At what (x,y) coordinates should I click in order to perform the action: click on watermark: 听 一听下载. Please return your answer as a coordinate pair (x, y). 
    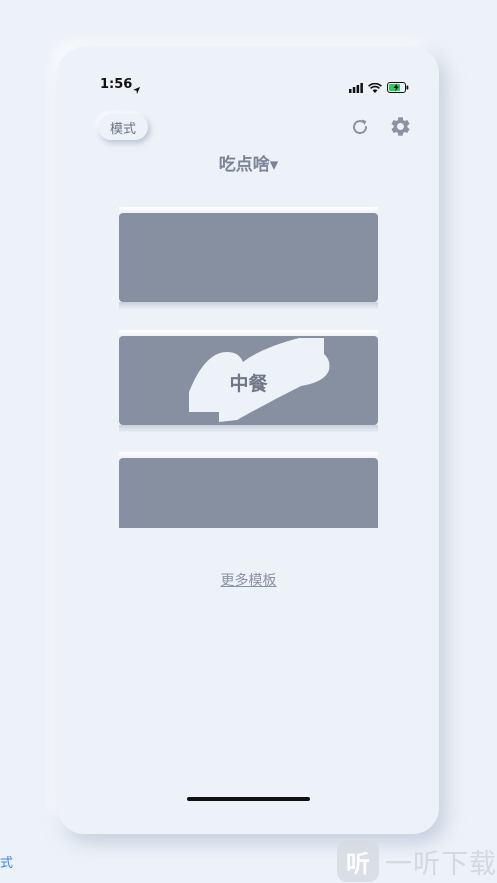
    Looking at the image, I should click on (417, 861).